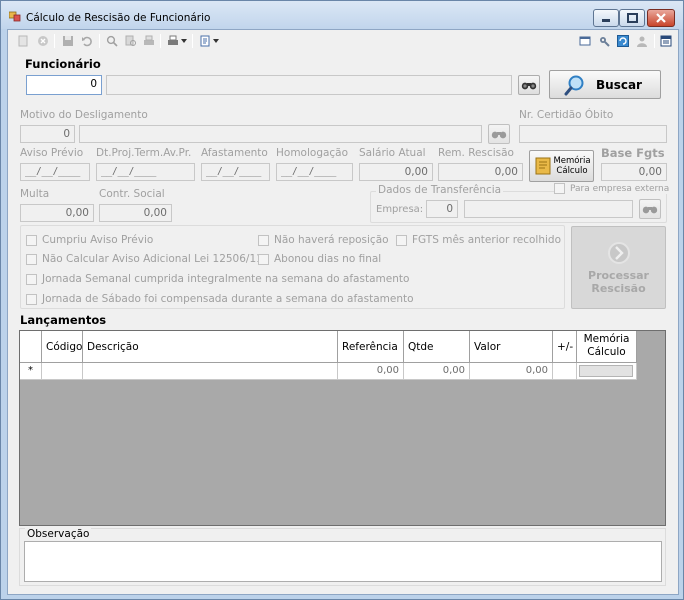 The height and width of the screenshot is (600, 684). What do you see at coordinates (63, 320) in the screenshot?
I see `lancamentos-label: Lançamentos` at bounding box center [63, 320].